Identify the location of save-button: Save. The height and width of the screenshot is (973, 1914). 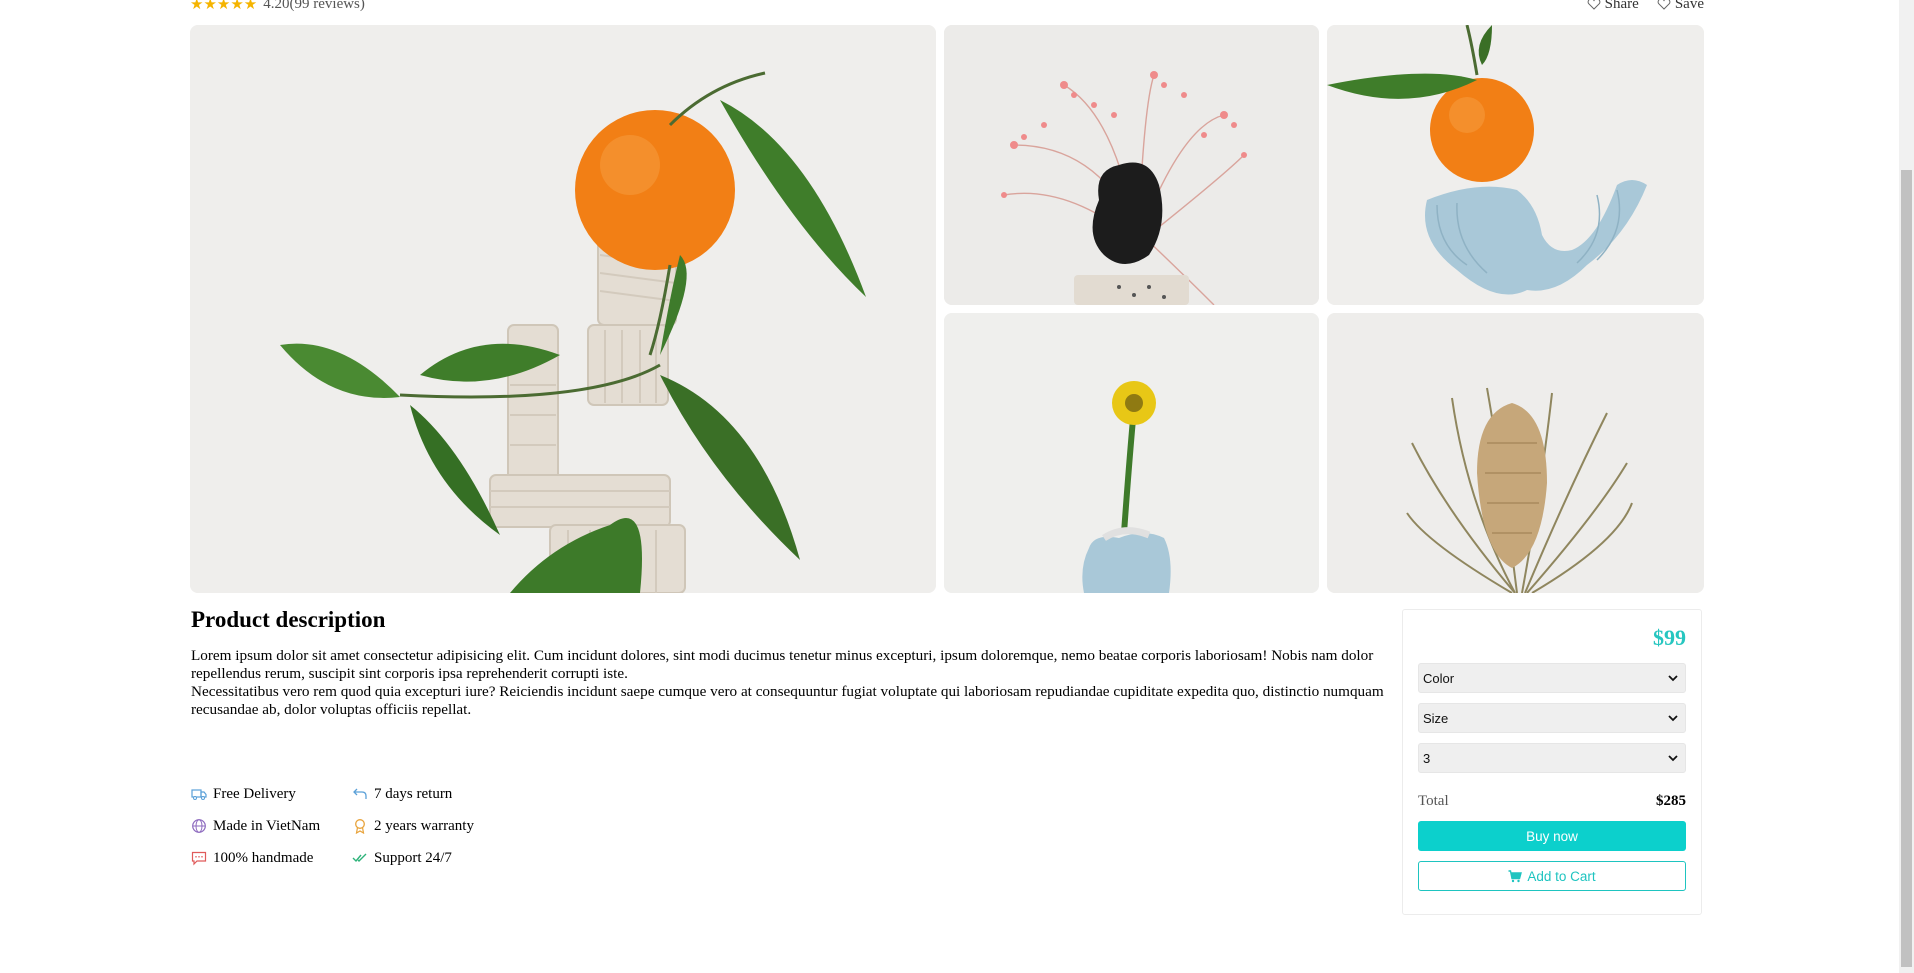
(1680, 6).